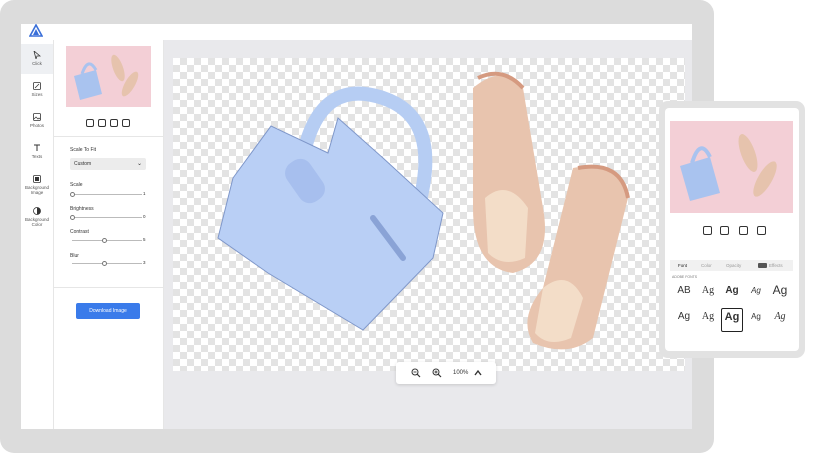 Image resolution: width=821 pixels, height=453 pixels. What do you see at coordinates (37, 147) in the screenshot?
I see `text-icon` at bounding box center [37, 147].